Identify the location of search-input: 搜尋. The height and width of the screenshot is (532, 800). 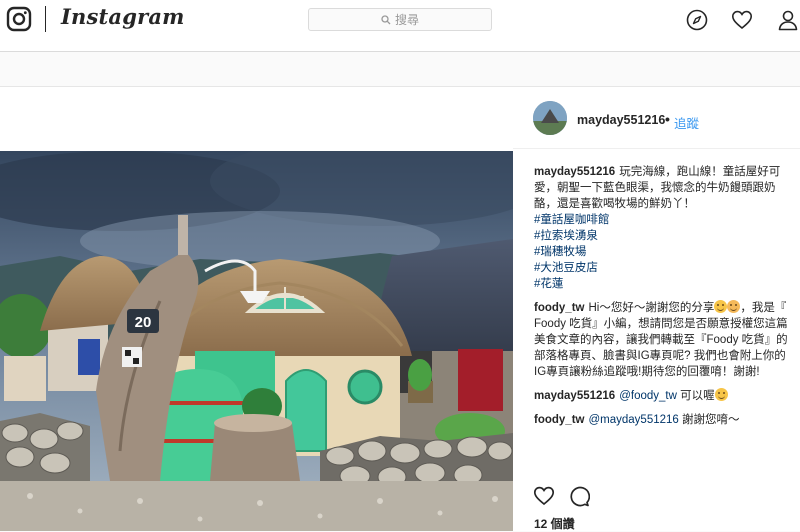
(400, 19).